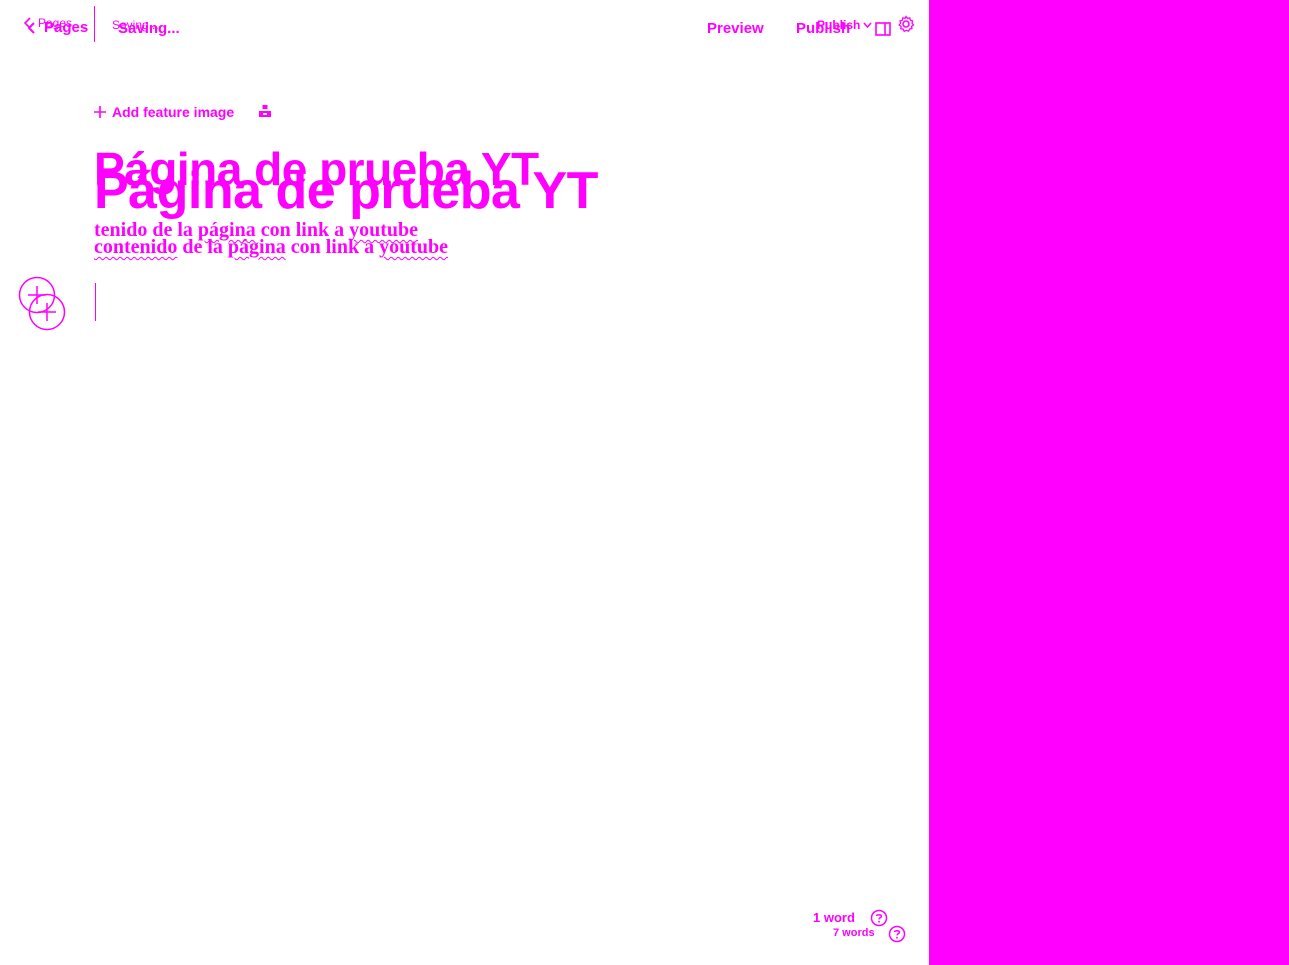 The height and width of the screenshot is (965, 1289). What do you see at coordinates (265, 111) in the screenshot?
I see `image-icon` at bounding box center [265, 111].